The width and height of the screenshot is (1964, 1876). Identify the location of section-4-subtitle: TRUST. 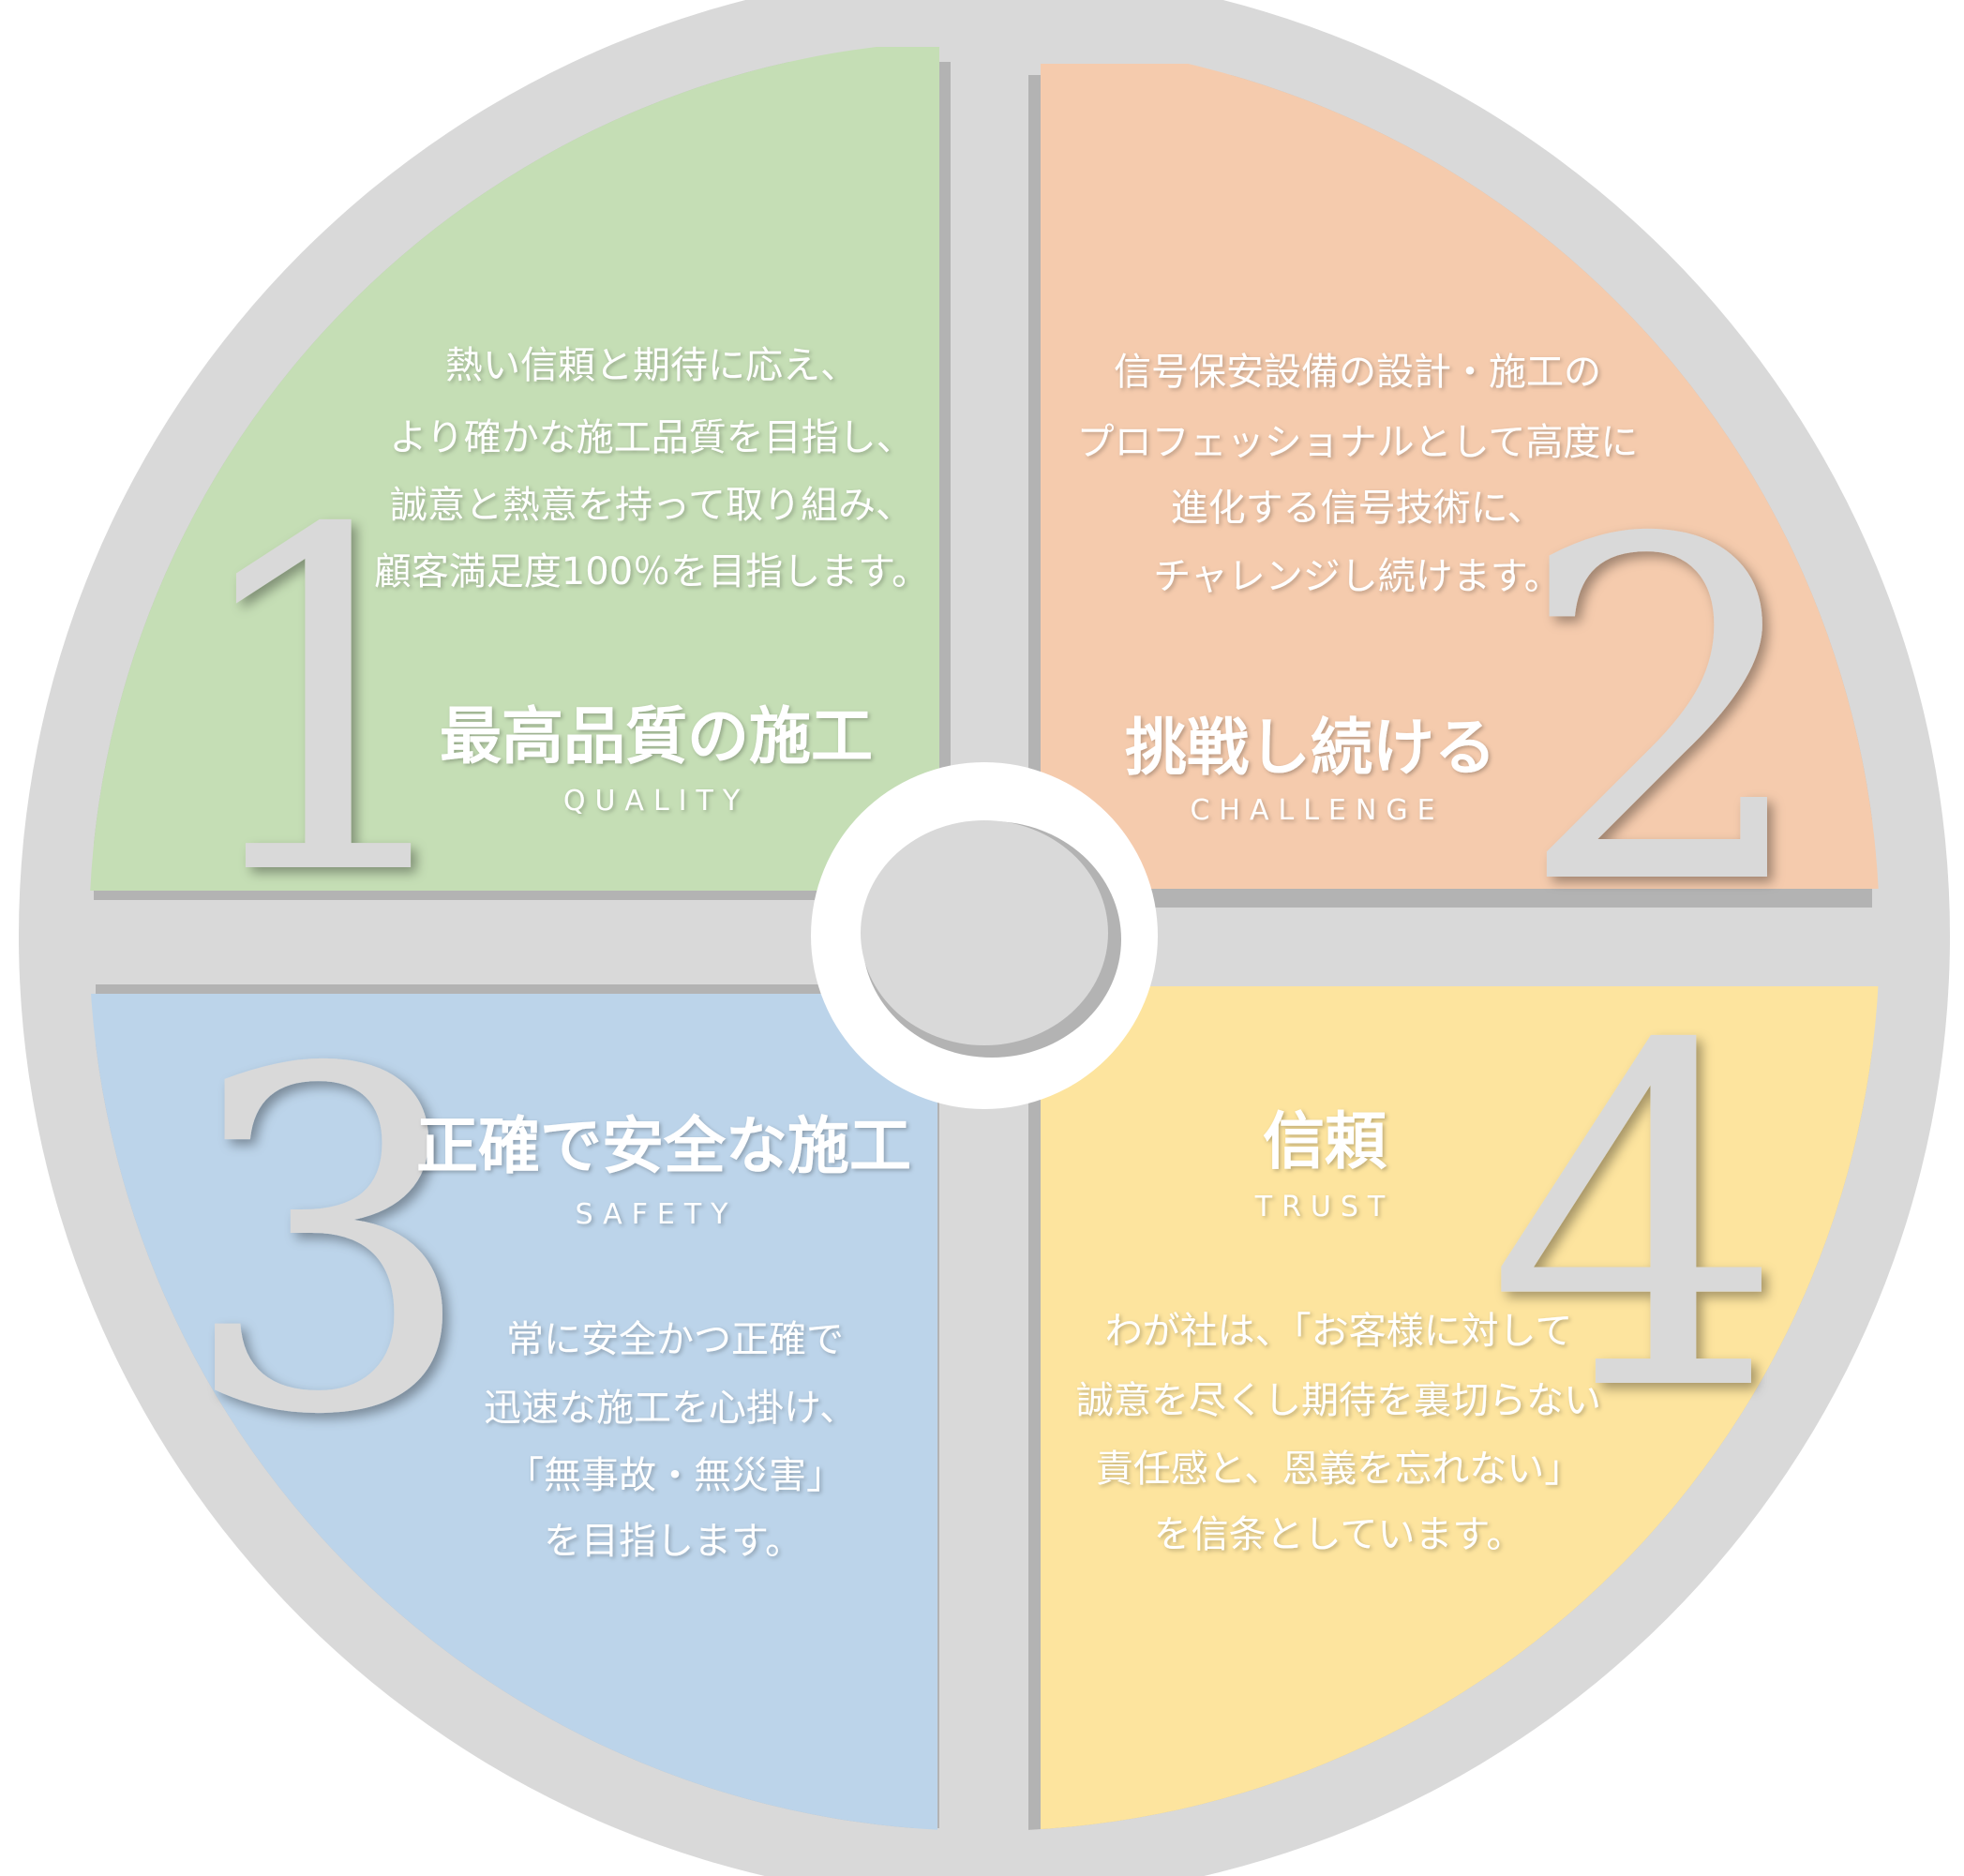
(1324, 1207).